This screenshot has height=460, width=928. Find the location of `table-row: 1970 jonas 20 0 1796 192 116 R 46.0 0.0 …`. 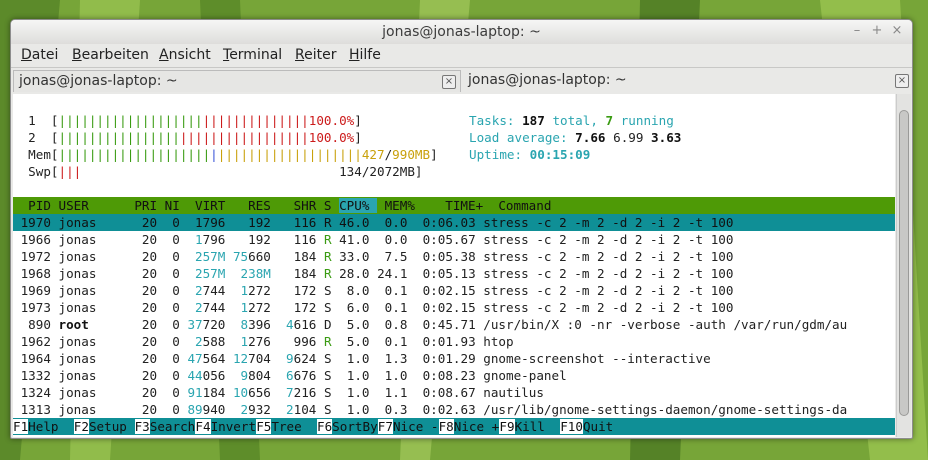

table-row: 1970 jonas 20 0 1796 192 116 R 46.0 0.0 … is located at coordinates (454, 222).